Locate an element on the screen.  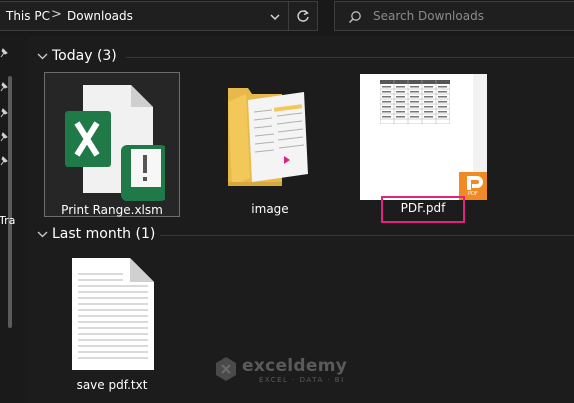
search-input: Search Downloads is located at coordinates (428, 16).